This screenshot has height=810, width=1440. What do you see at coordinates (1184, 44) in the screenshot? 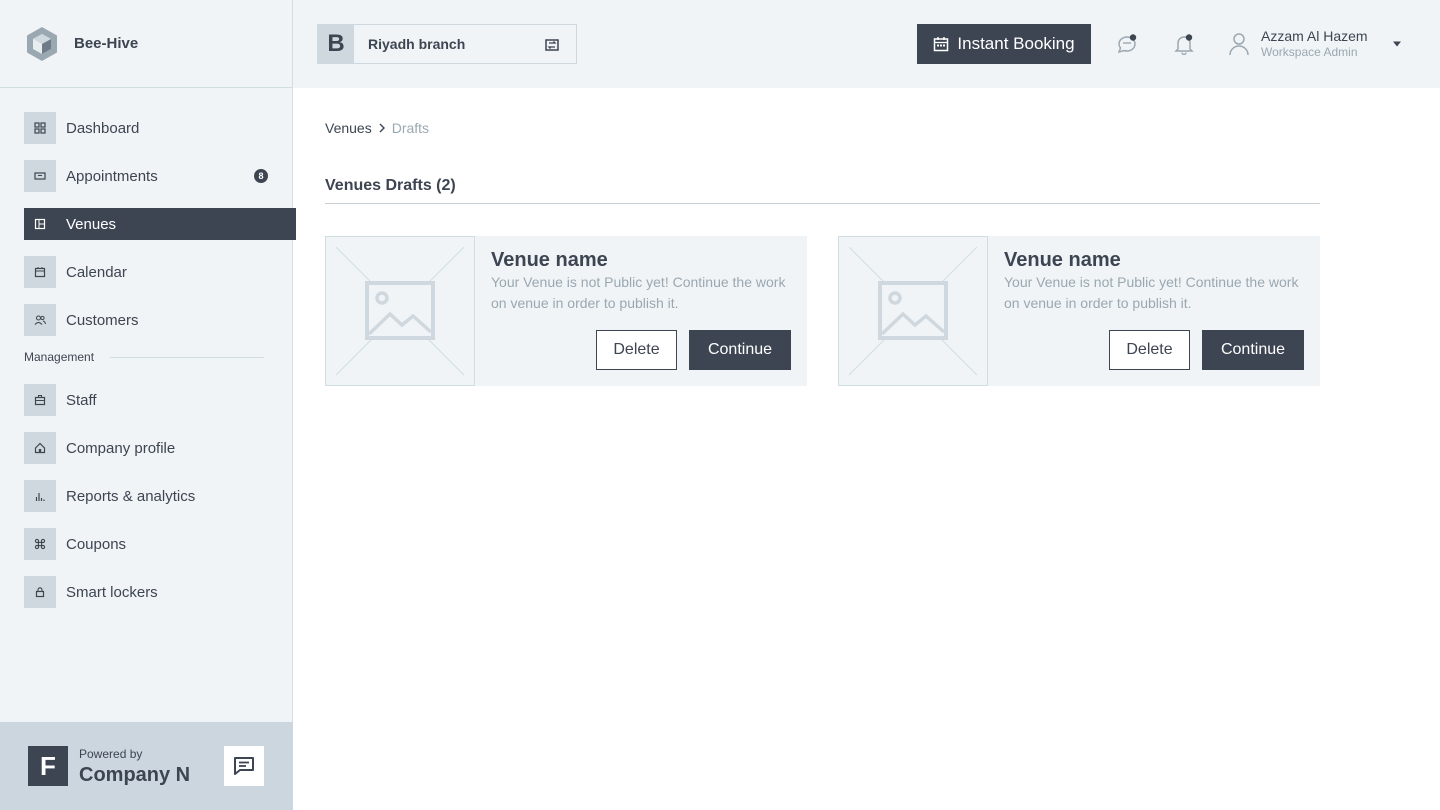
I see `bell-icon` at bounding box center [1184, 44].